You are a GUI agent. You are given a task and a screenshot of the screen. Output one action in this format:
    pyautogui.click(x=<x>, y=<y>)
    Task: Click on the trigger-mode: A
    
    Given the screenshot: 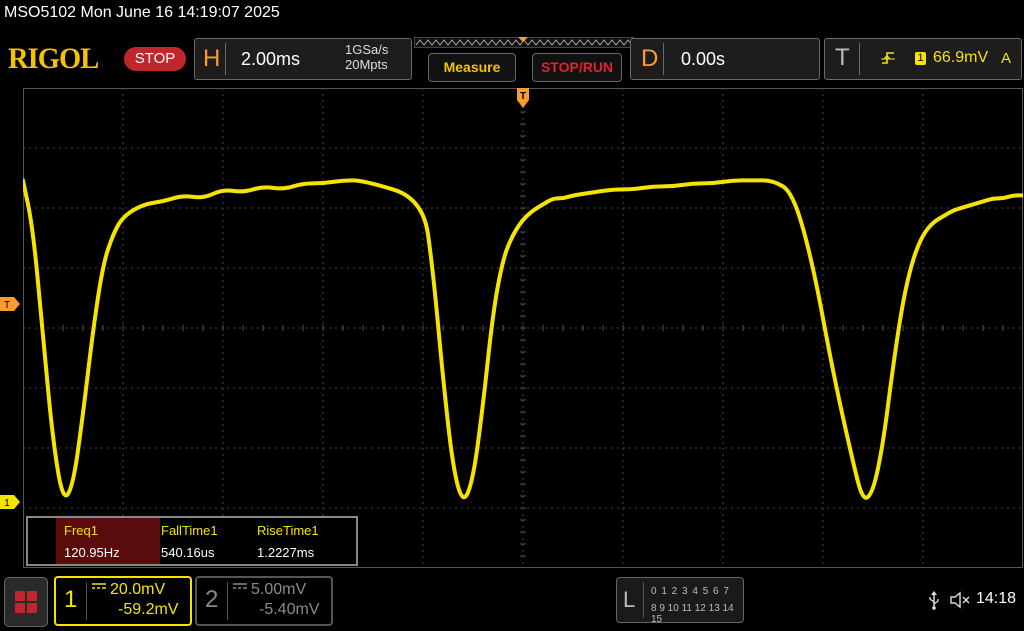 What is the action you would take?
    pyautogui.click(x=1006, y=58)
    